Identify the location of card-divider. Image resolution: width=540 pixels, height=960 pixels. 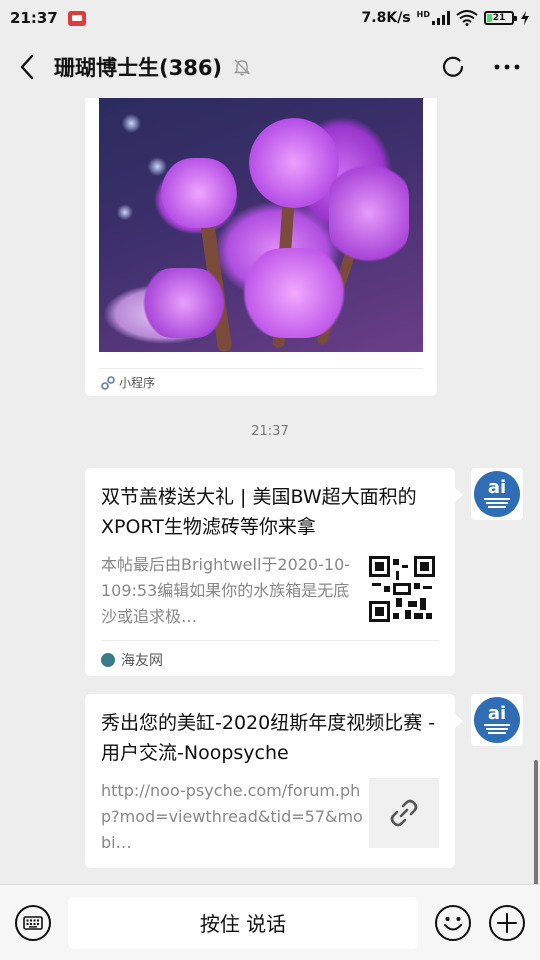
(261, 368).